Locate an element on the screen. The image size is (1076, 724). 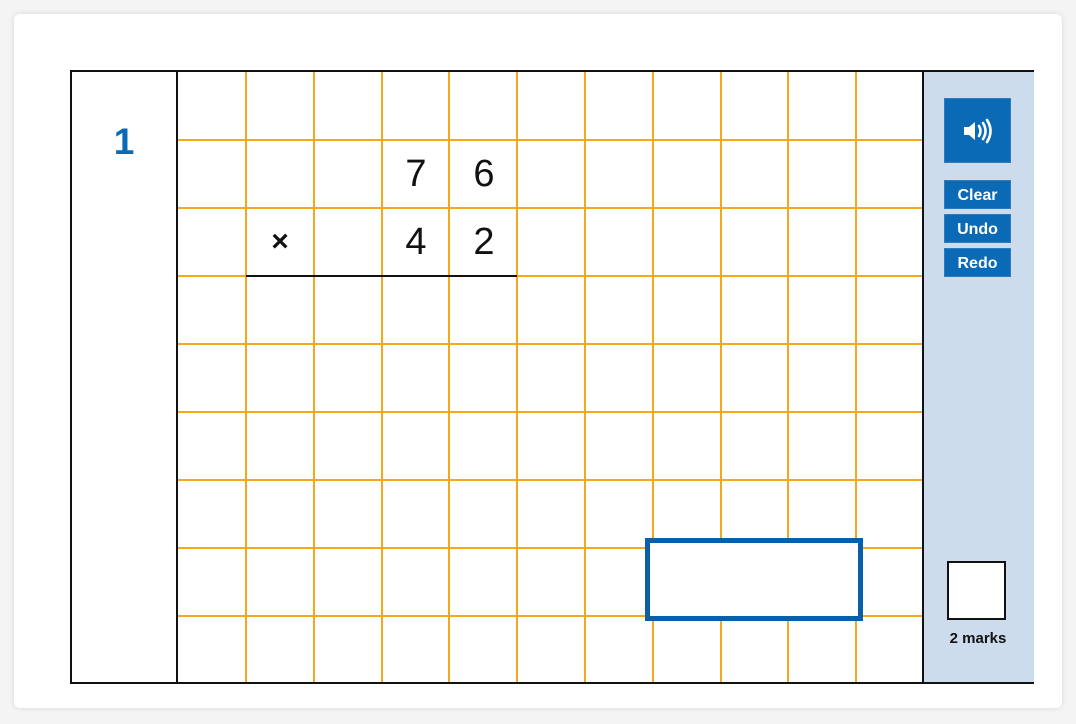
redo-button: Redo is located at coordinates (977, 262).